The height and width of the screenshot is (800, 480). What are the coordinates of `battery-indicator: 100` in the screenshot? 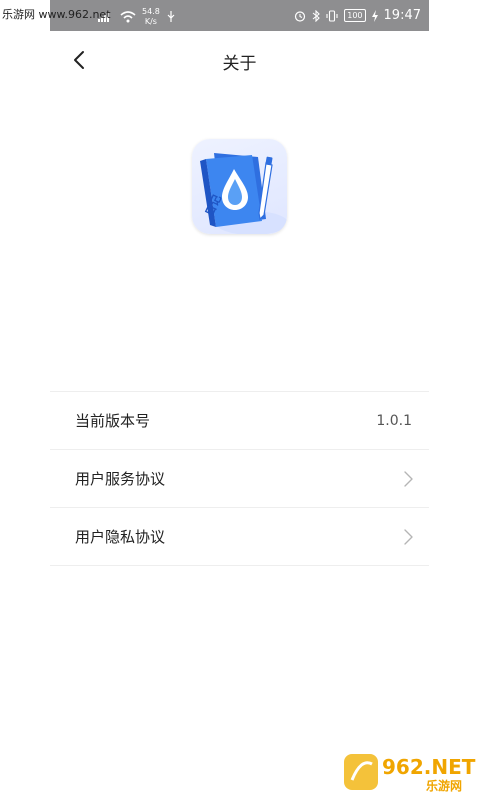 It's located at (355, 15).